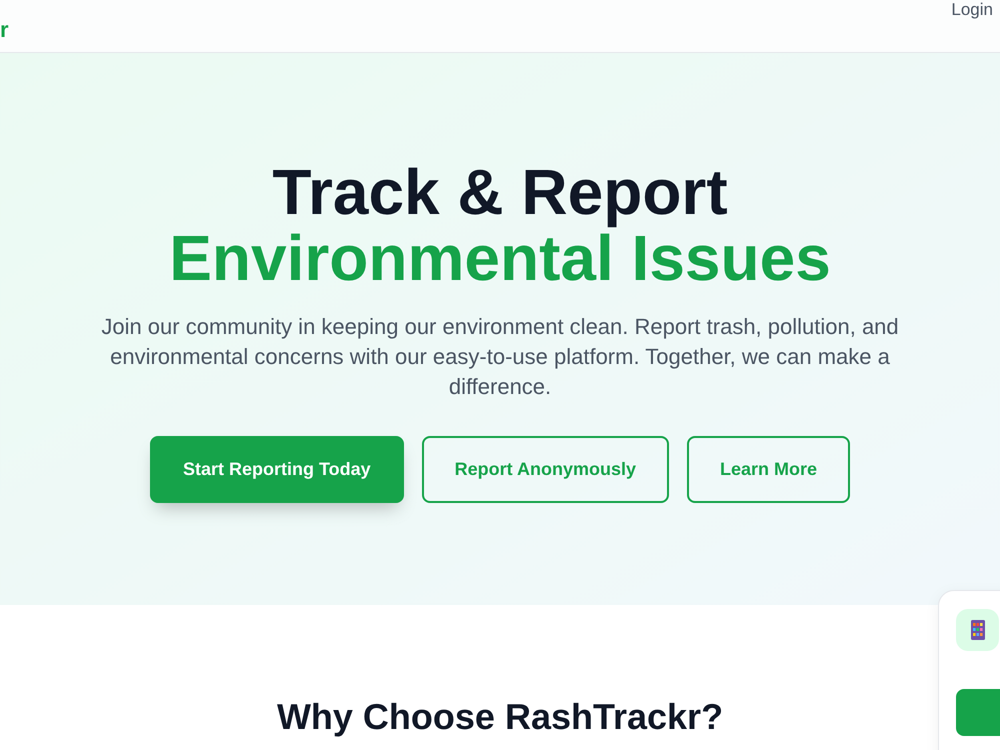 The image size is (1000, 750). I want to click on hero-title: Track & Report, so click(500, 192).